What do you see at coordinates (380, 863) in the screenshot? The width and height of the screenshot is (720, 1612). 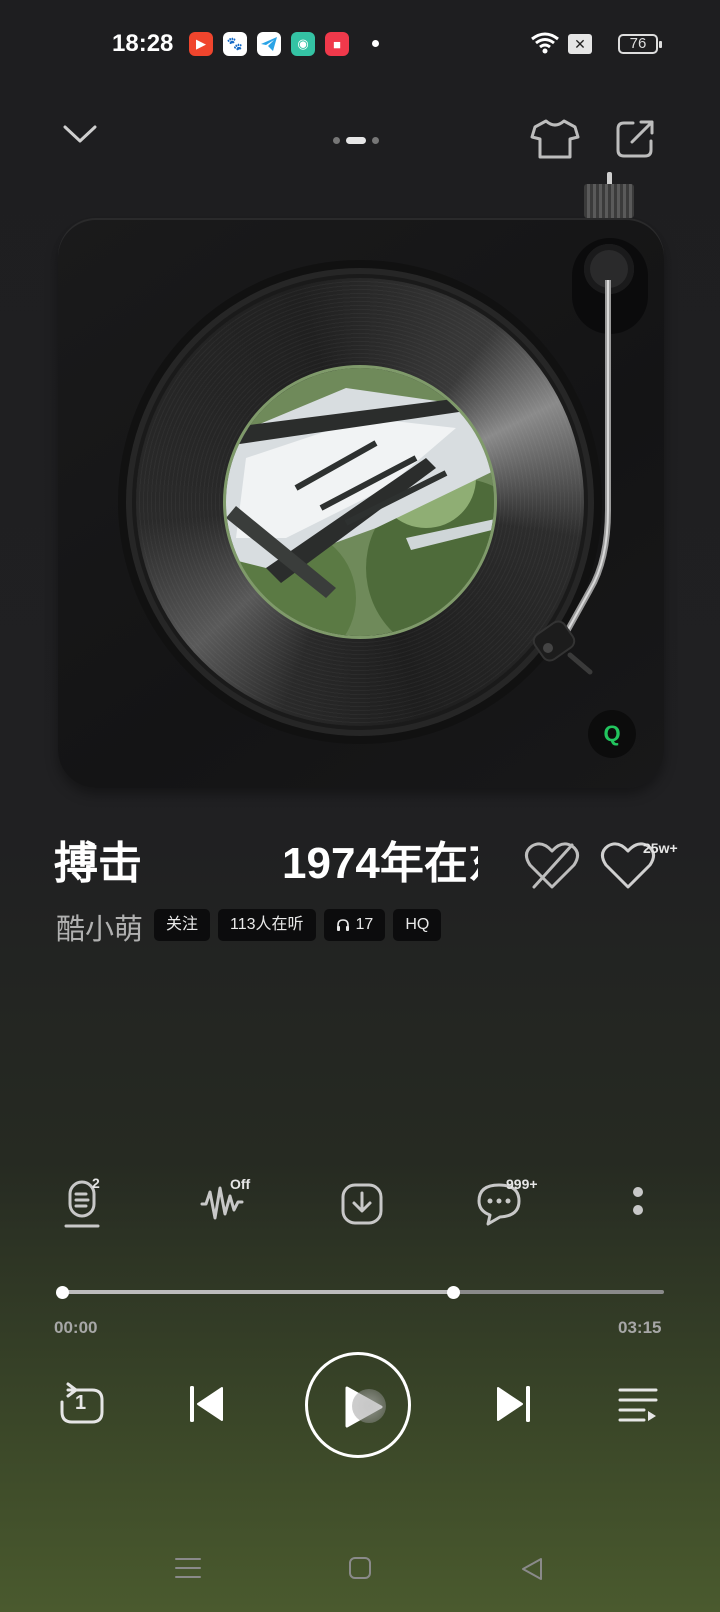 I see `song-title-scroll: 1974年在东` at bounding box center [380, 863].